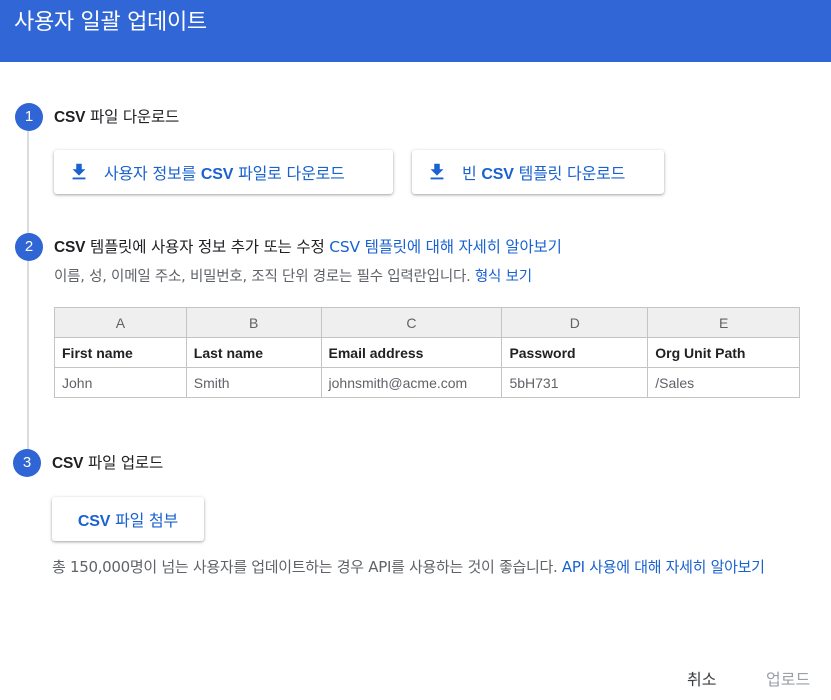 This screenshot has height=700, width=831. Describe the element at coordinates (723, 322) in the screenshot. I see `column-letter: E` at that location.